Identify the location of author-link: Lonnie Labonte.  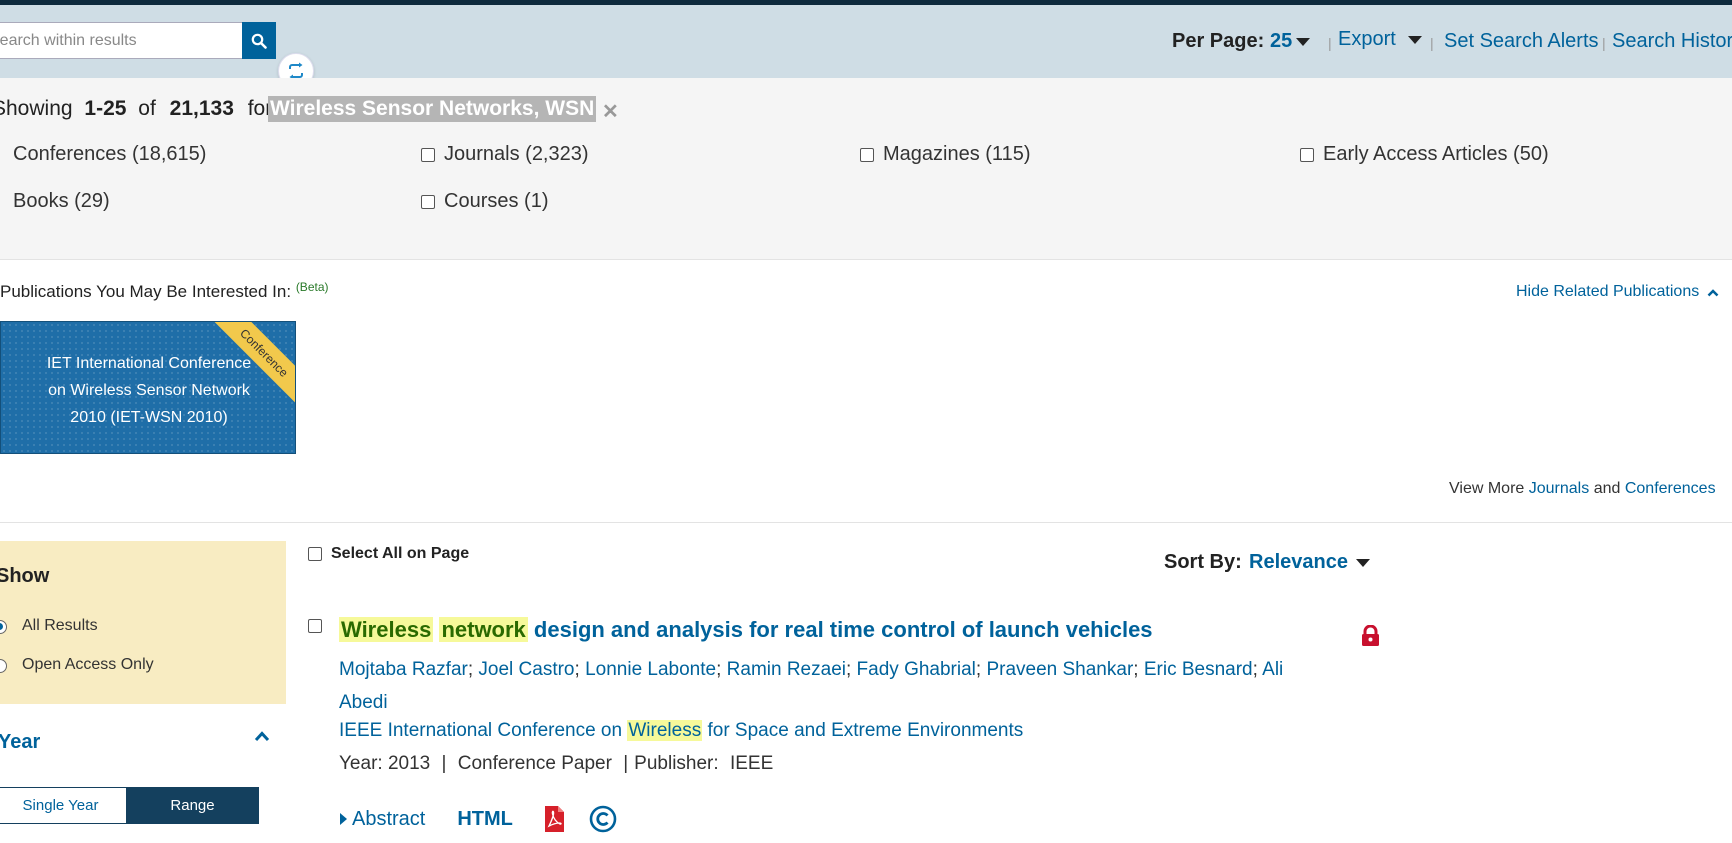
(650, 669).